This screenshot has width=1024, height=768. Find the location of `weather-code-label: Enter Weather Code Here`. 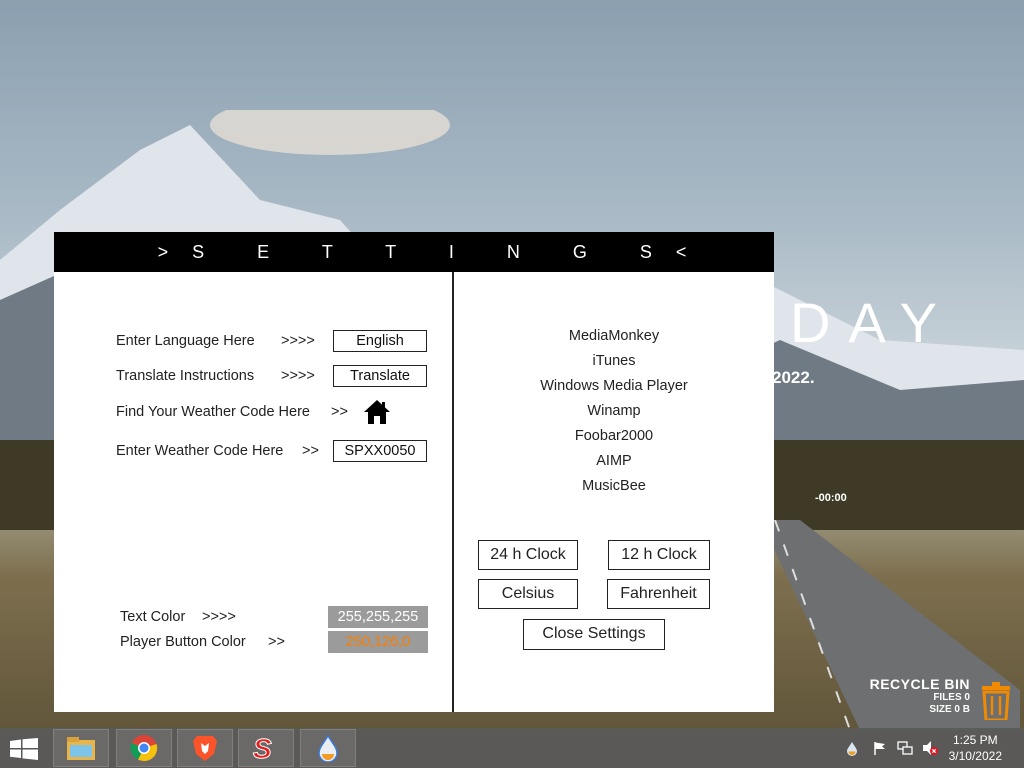

weather-code-label: Enter Weather Code Here is located at coordinates (200, 451).